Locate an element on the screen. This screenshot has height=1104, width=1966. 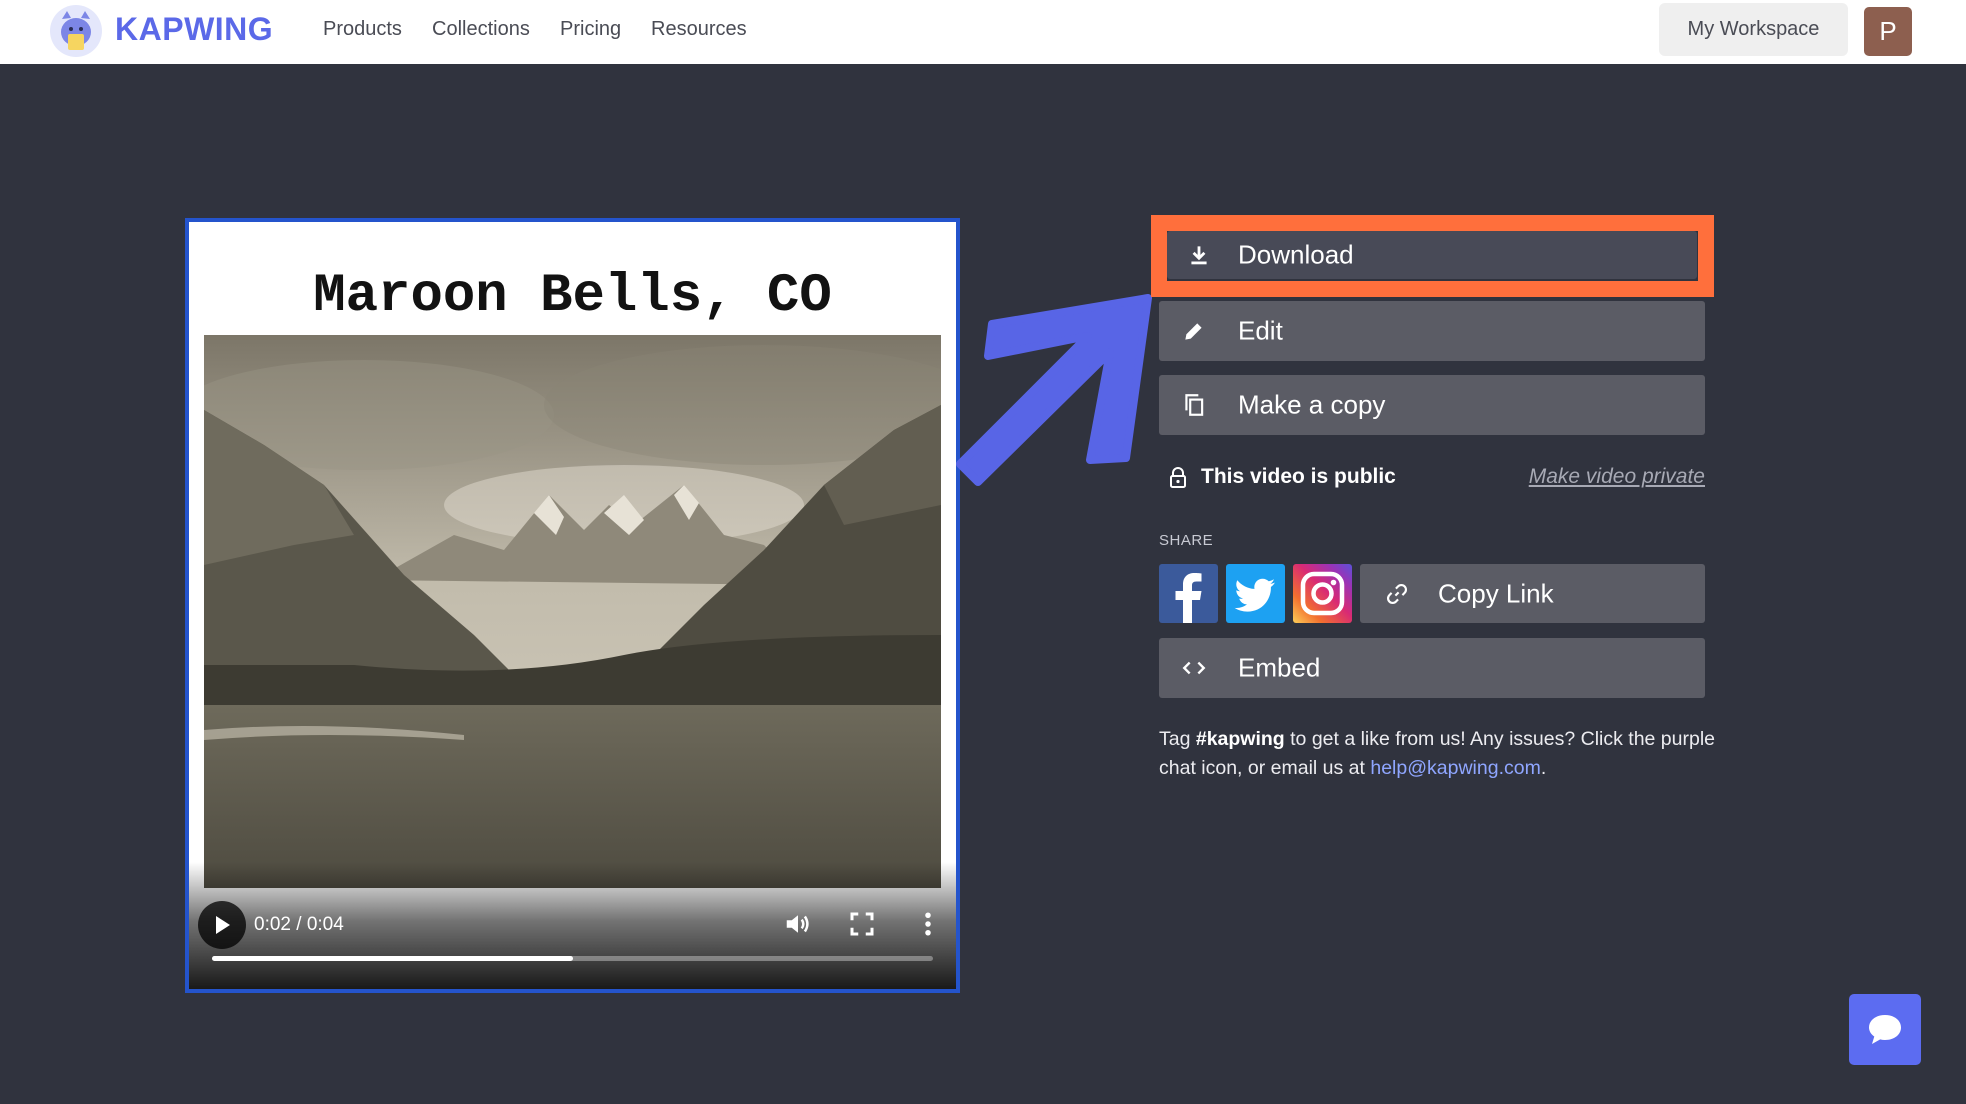
facebook-share-button is located at coordinates (1188, 593).